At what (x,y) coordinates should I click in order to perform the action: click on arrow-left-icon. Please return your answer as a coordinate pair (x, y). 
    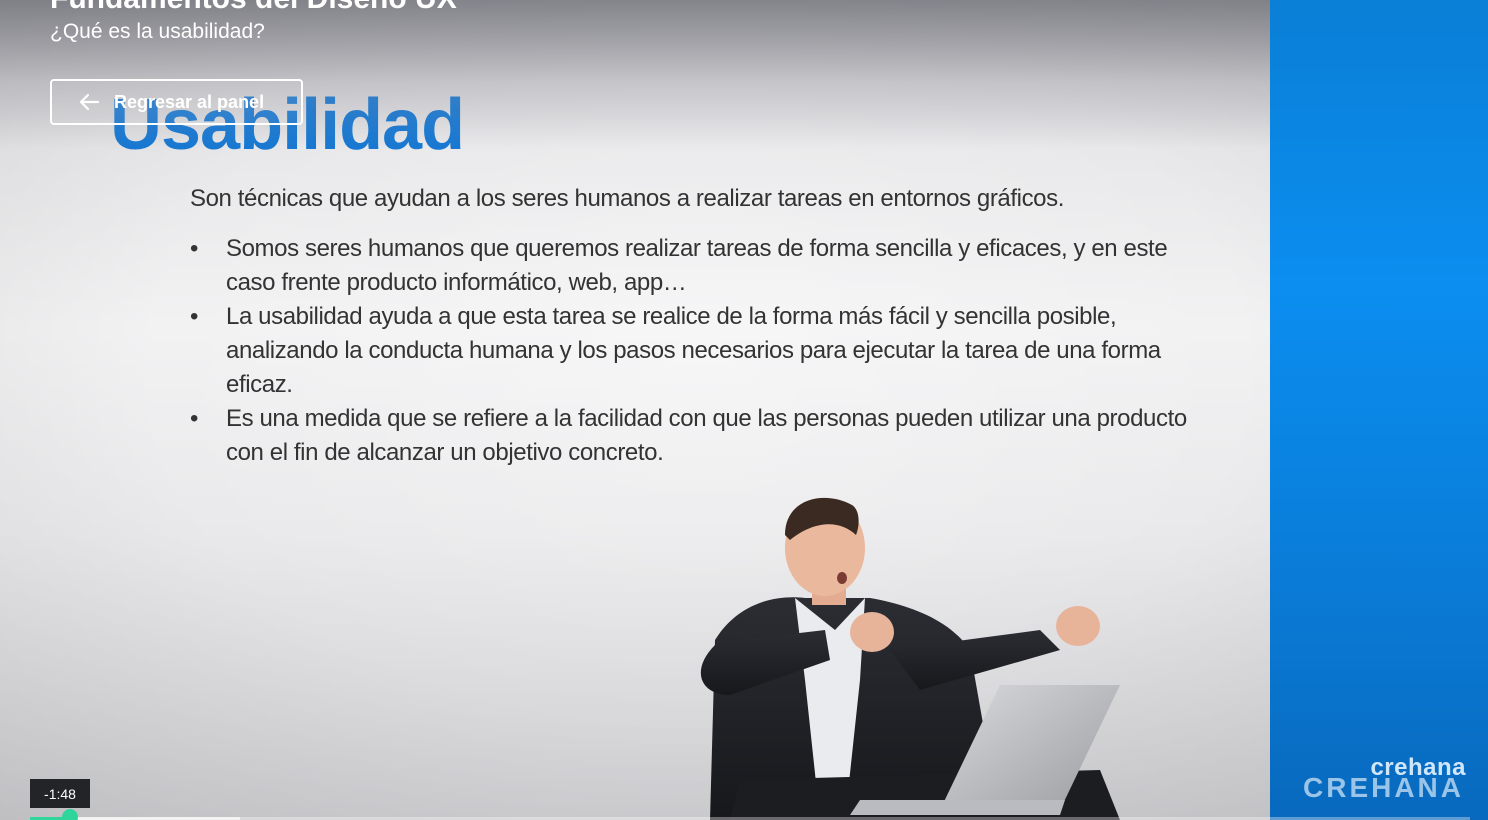
    Looking at the image, I should click on (89, 102).